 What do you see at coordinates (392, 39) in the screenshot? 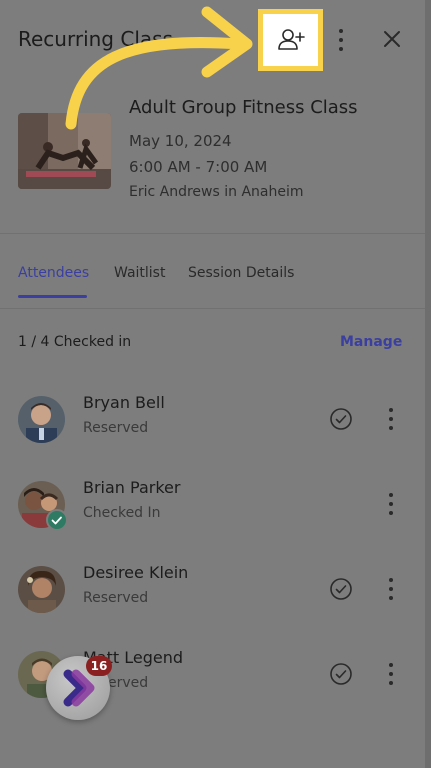
I see `close-icon` at bounding box center [392, 39].